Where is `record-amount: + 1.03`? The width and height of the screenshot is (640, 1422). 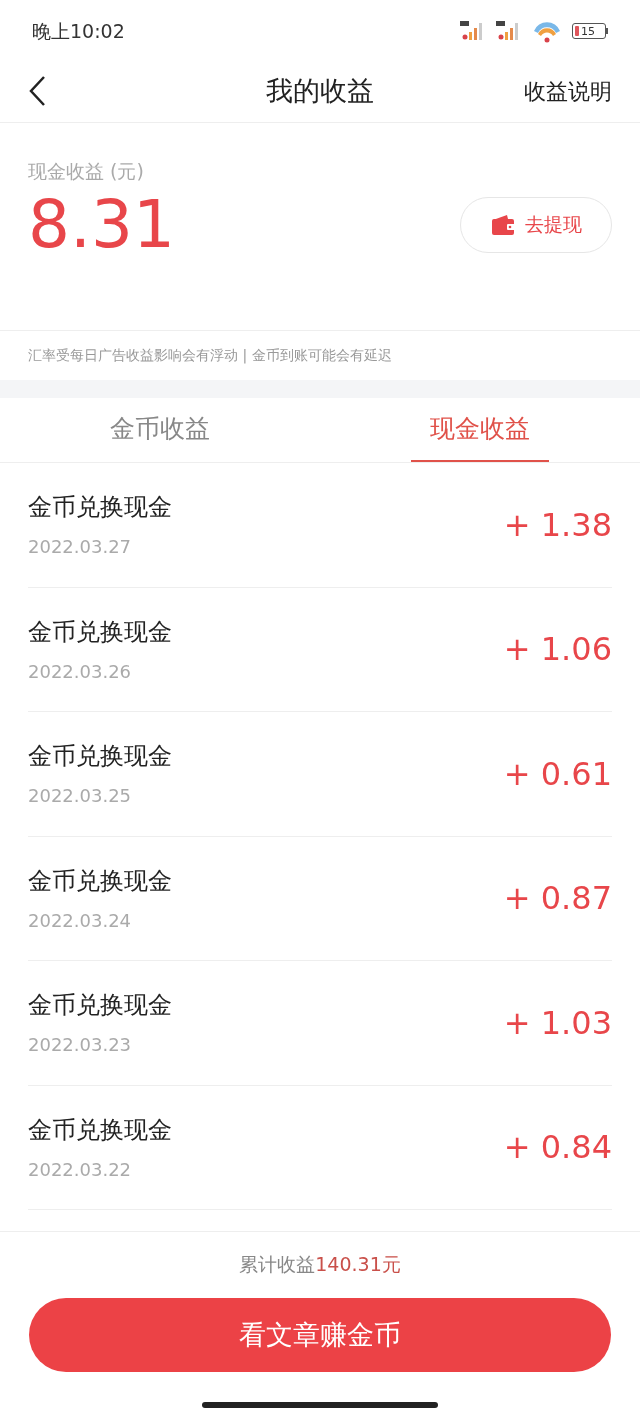 record-amount: + 1.03 is located at coordinates (557, 1023).